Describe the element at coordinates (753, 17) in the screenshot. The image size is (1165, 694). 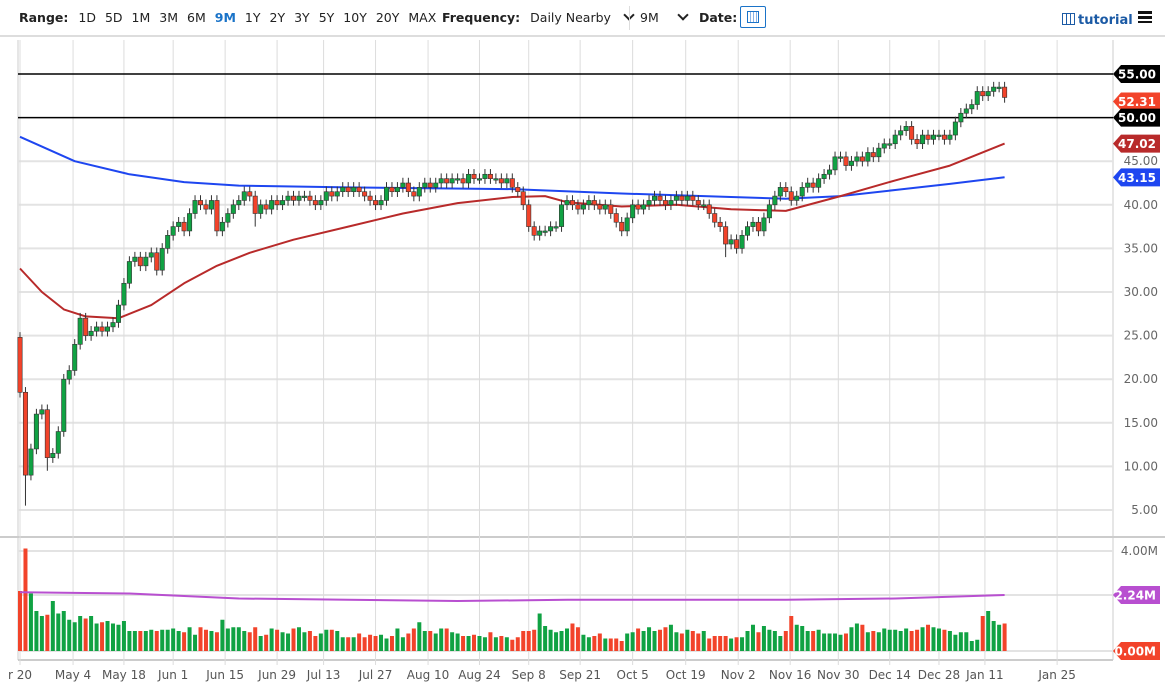
I see `calendar-icon` at that location.